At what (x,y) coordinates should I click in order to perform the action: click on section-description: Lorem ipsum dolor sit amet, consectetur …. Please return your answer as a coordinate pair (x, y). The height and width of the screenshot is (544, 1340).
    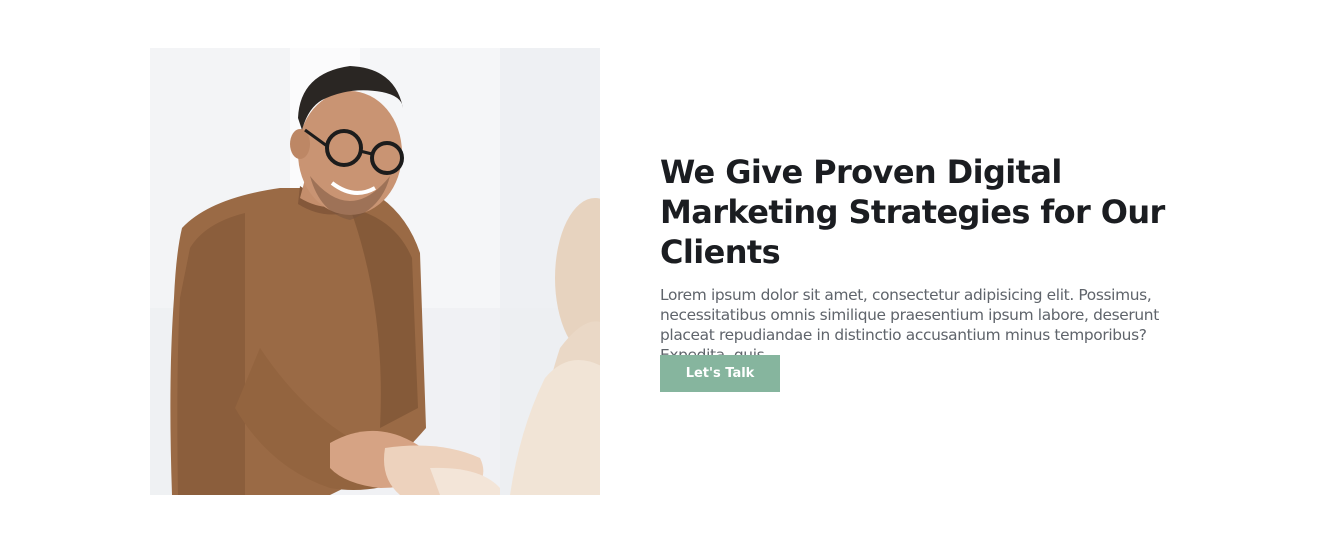
    Looking at the image, I should click on (909, 325).